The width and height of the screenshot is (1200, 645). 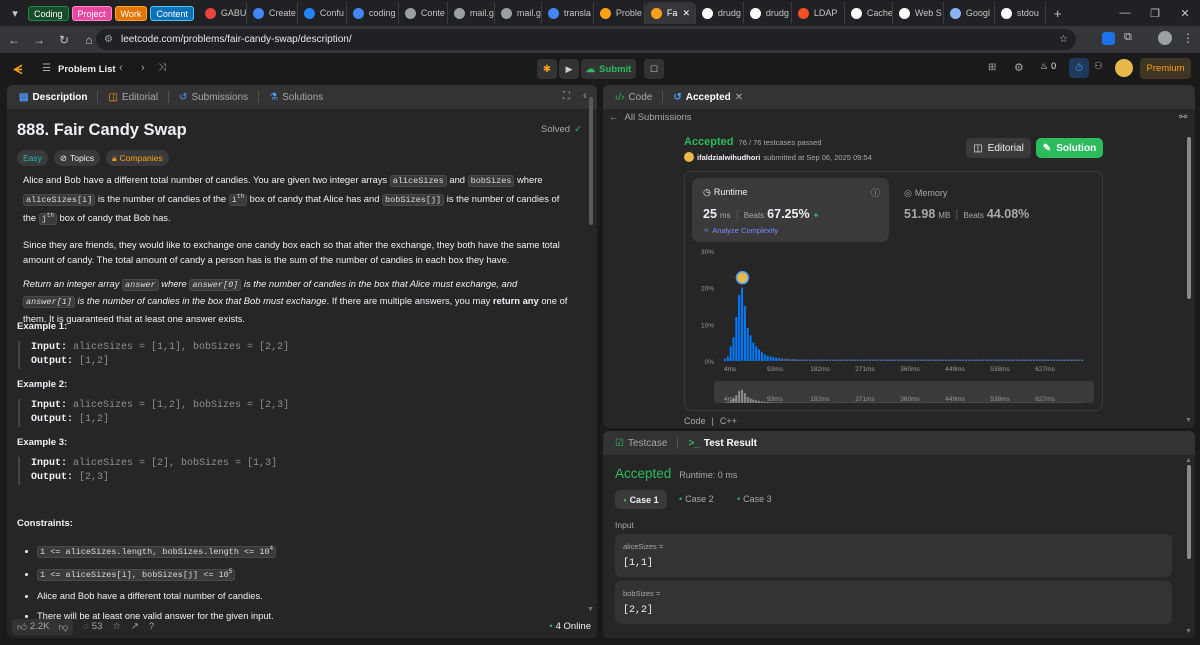 I want to click on layout-icon: ⊞, so click(x=992, y=67).